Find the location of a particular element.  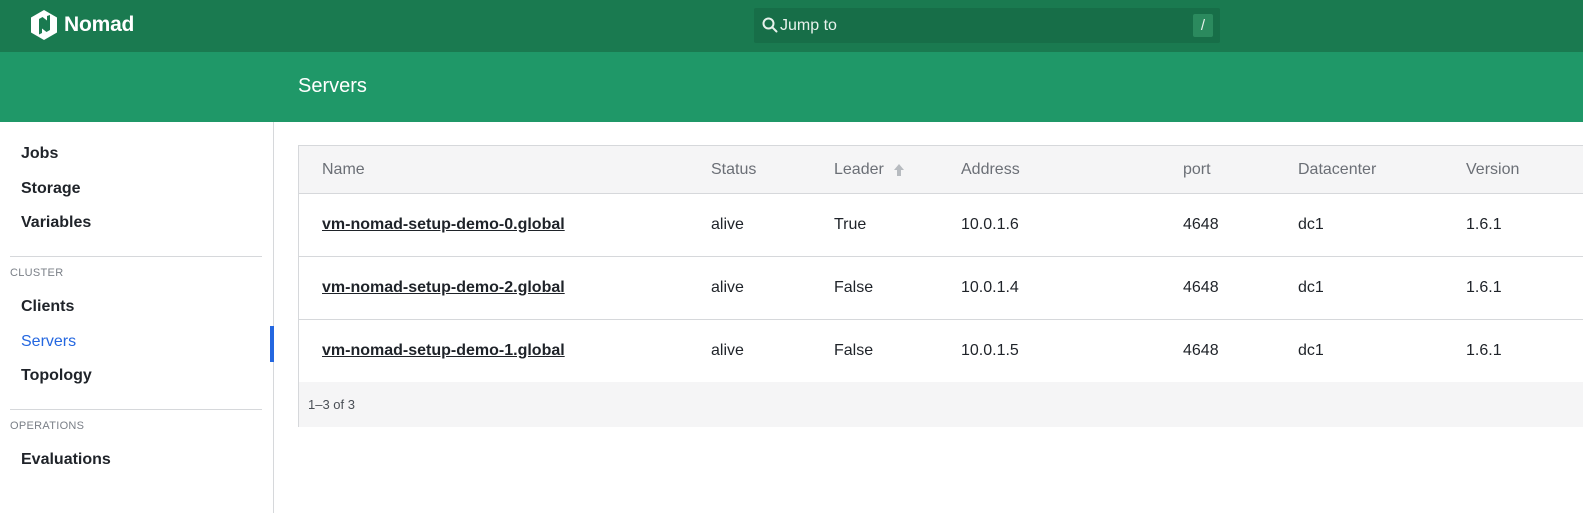

top-navbar: Nomad / is located at coordinates (791, 26).